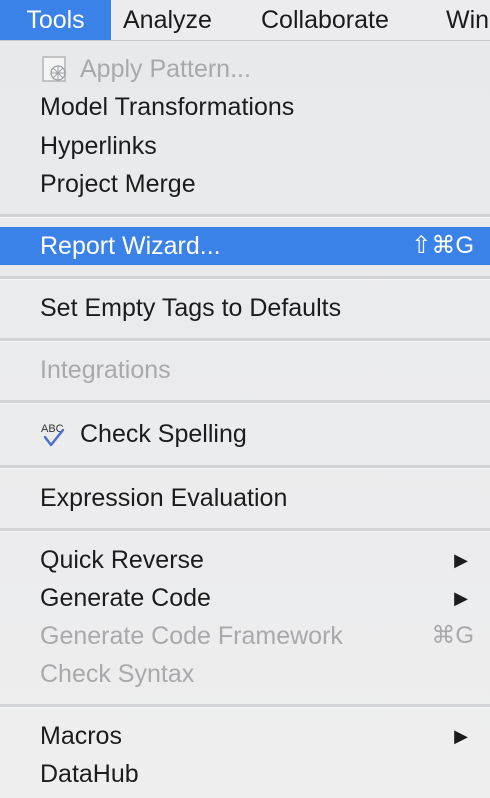  What do you see at coordinates (167, 20) in the screenshot?
I see `menubar-analyze: Analyze` at bounding box center [167, 20].